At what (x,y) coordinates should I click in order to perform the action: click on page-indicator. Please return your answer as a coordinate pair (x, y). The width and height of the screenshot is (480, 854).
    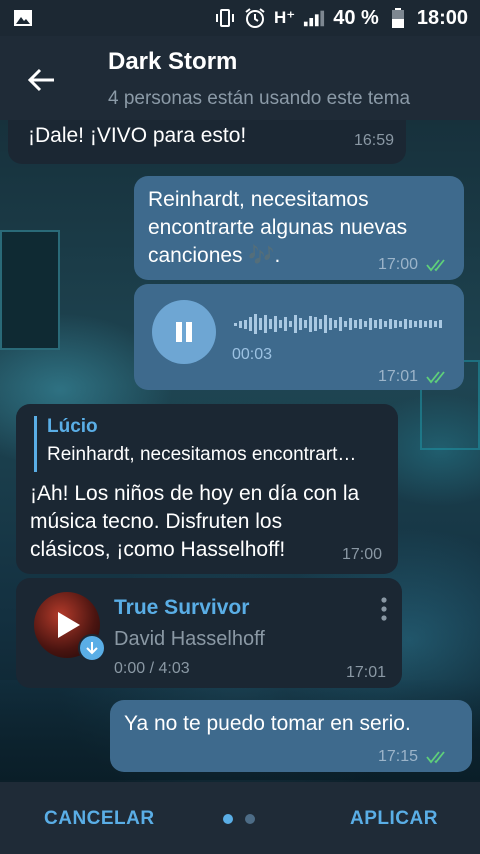
    Looking at the image, I should click on (250, 819).